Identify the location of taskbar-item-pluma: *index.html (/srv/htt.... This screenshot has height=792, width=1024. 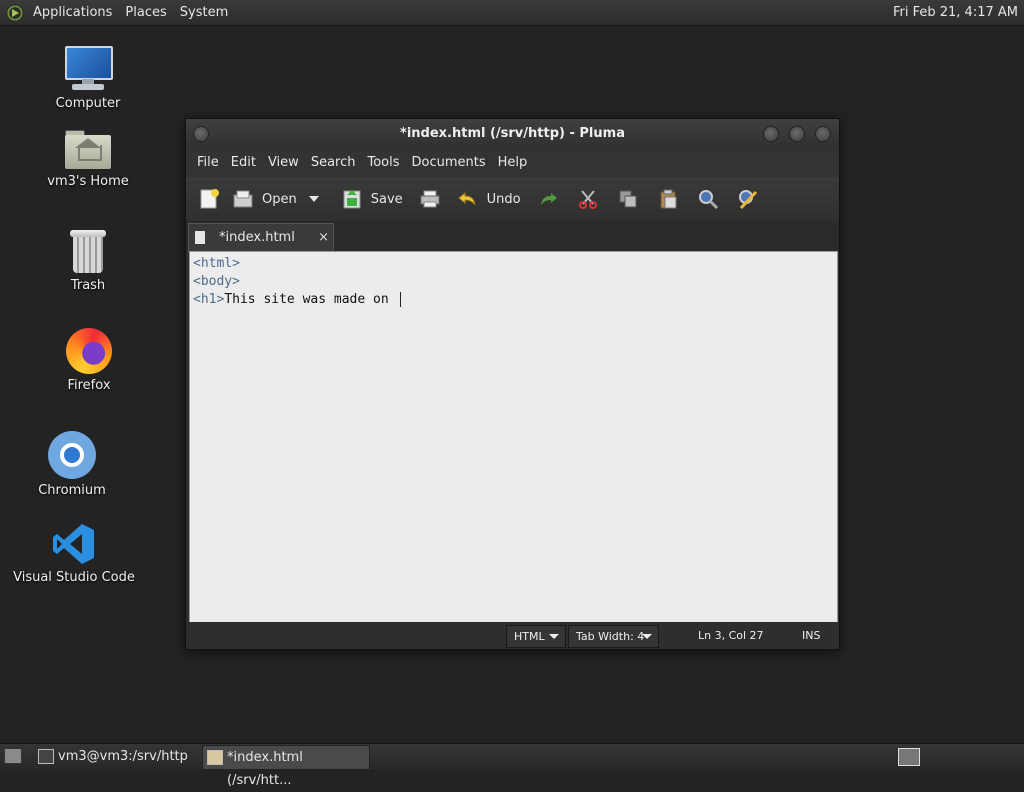
(286, 766).